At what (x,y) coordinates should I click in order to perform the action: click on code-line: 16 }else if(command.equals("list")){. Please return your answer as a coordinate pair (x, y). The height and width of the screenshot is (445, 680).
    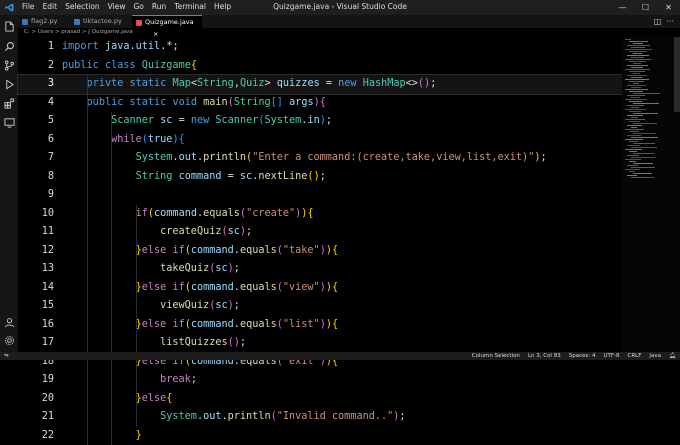
    Looking at the image, I should click on (320, 325).